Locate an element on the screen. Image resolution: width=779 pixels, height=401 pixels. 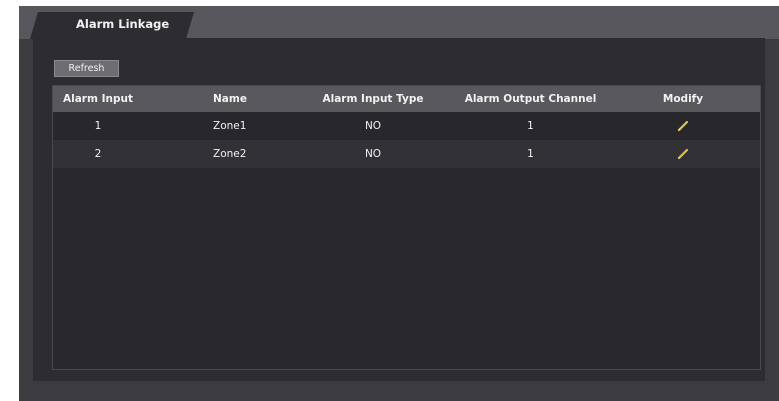
name-cell: Zone2 is located at coordinates (230, 154).